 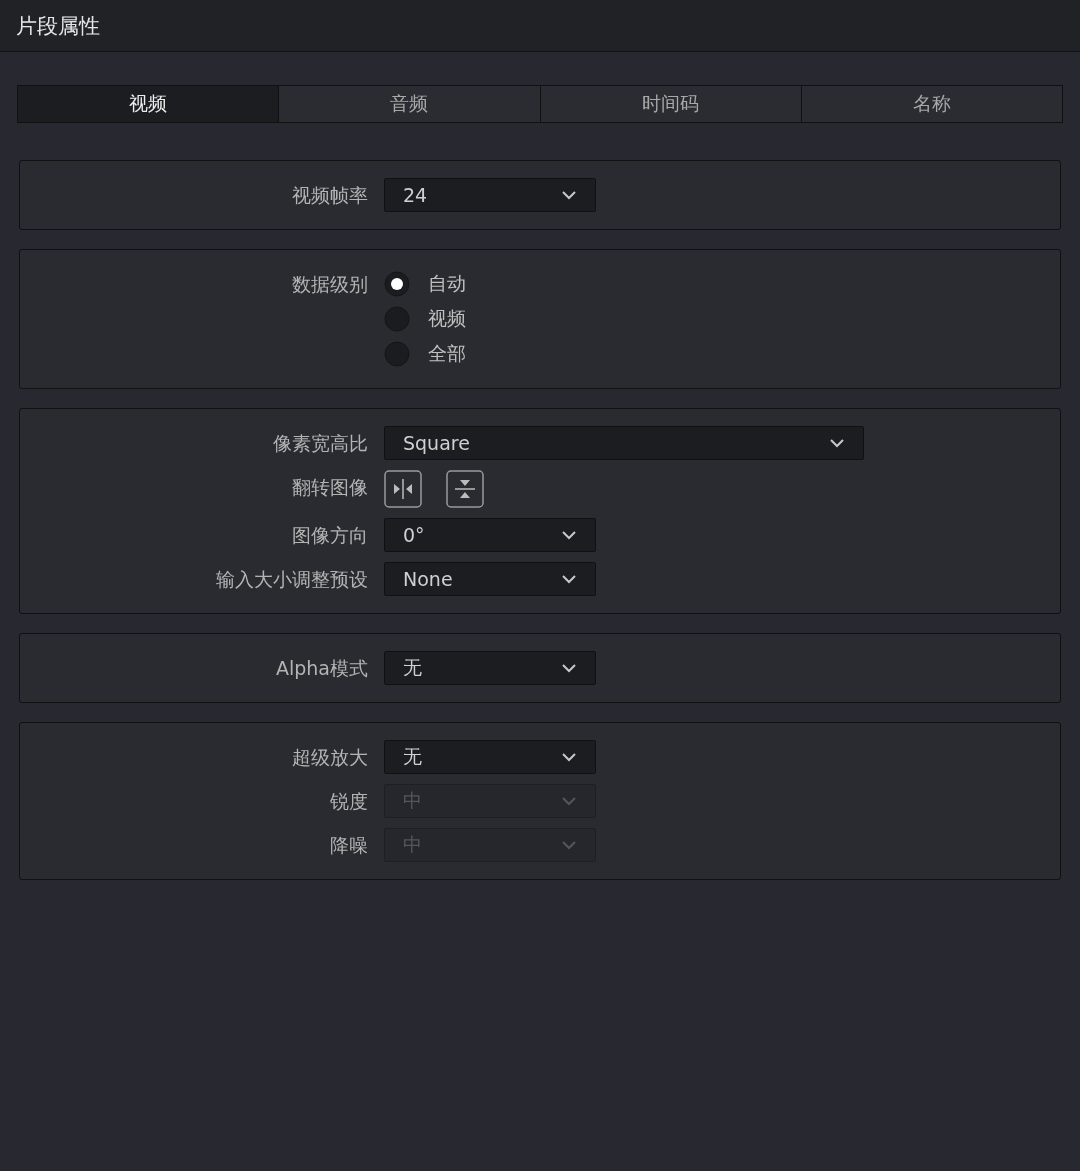 I want to click on field-label: 数据级别, so click(x=329, y=284).